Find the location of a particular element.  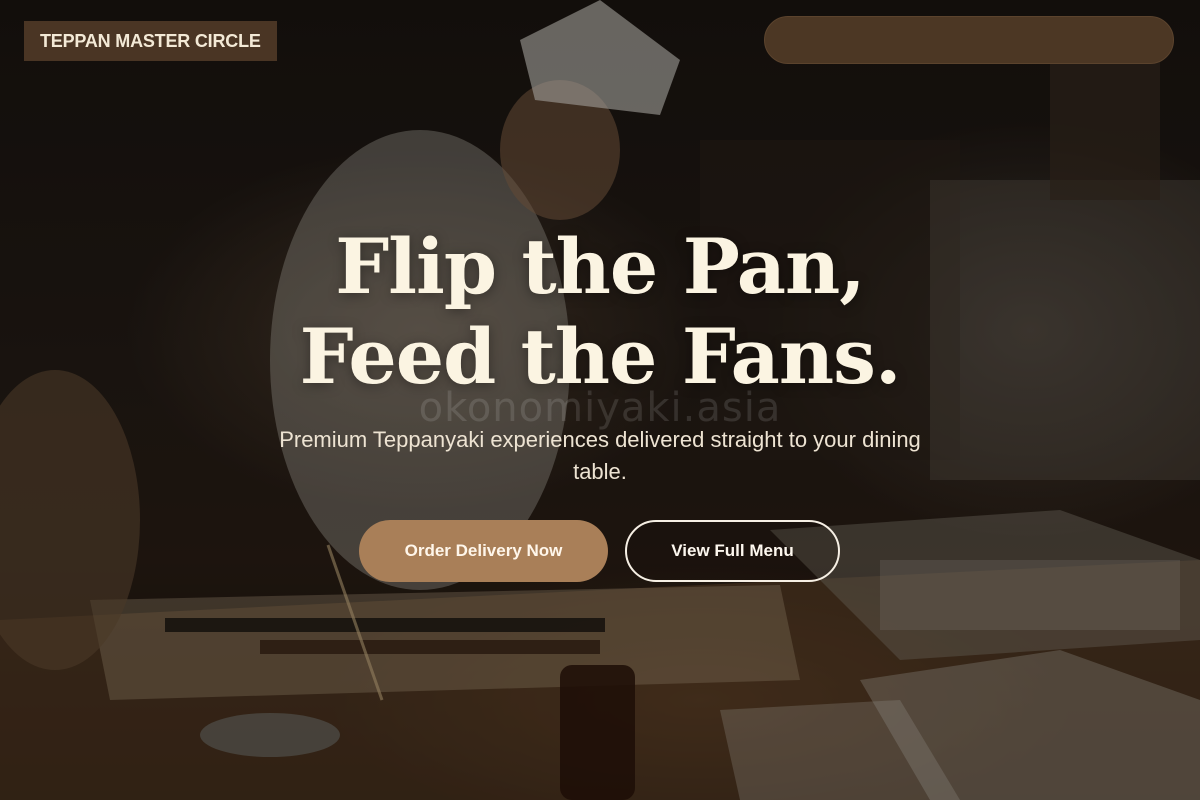

view-menu-button: View Full Menu is located at coordinates (732, 551).